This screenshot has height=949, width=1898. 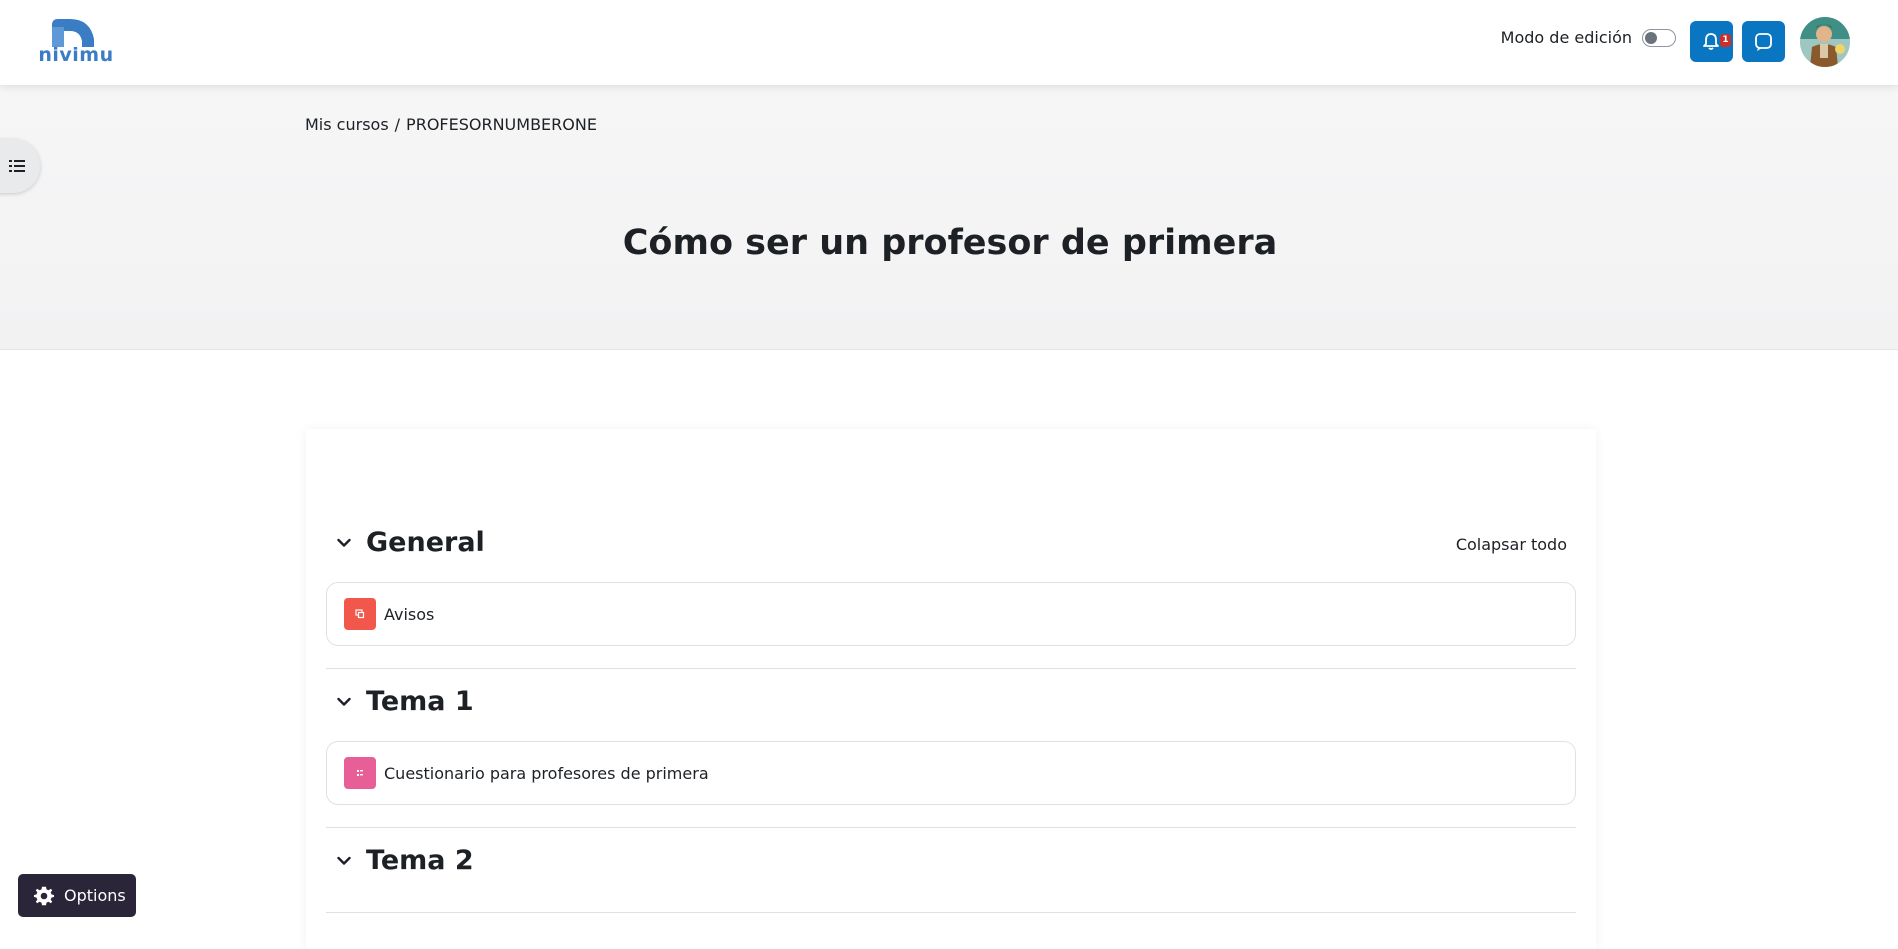 I want to click on messages-button, so click(x=1763, y=41).